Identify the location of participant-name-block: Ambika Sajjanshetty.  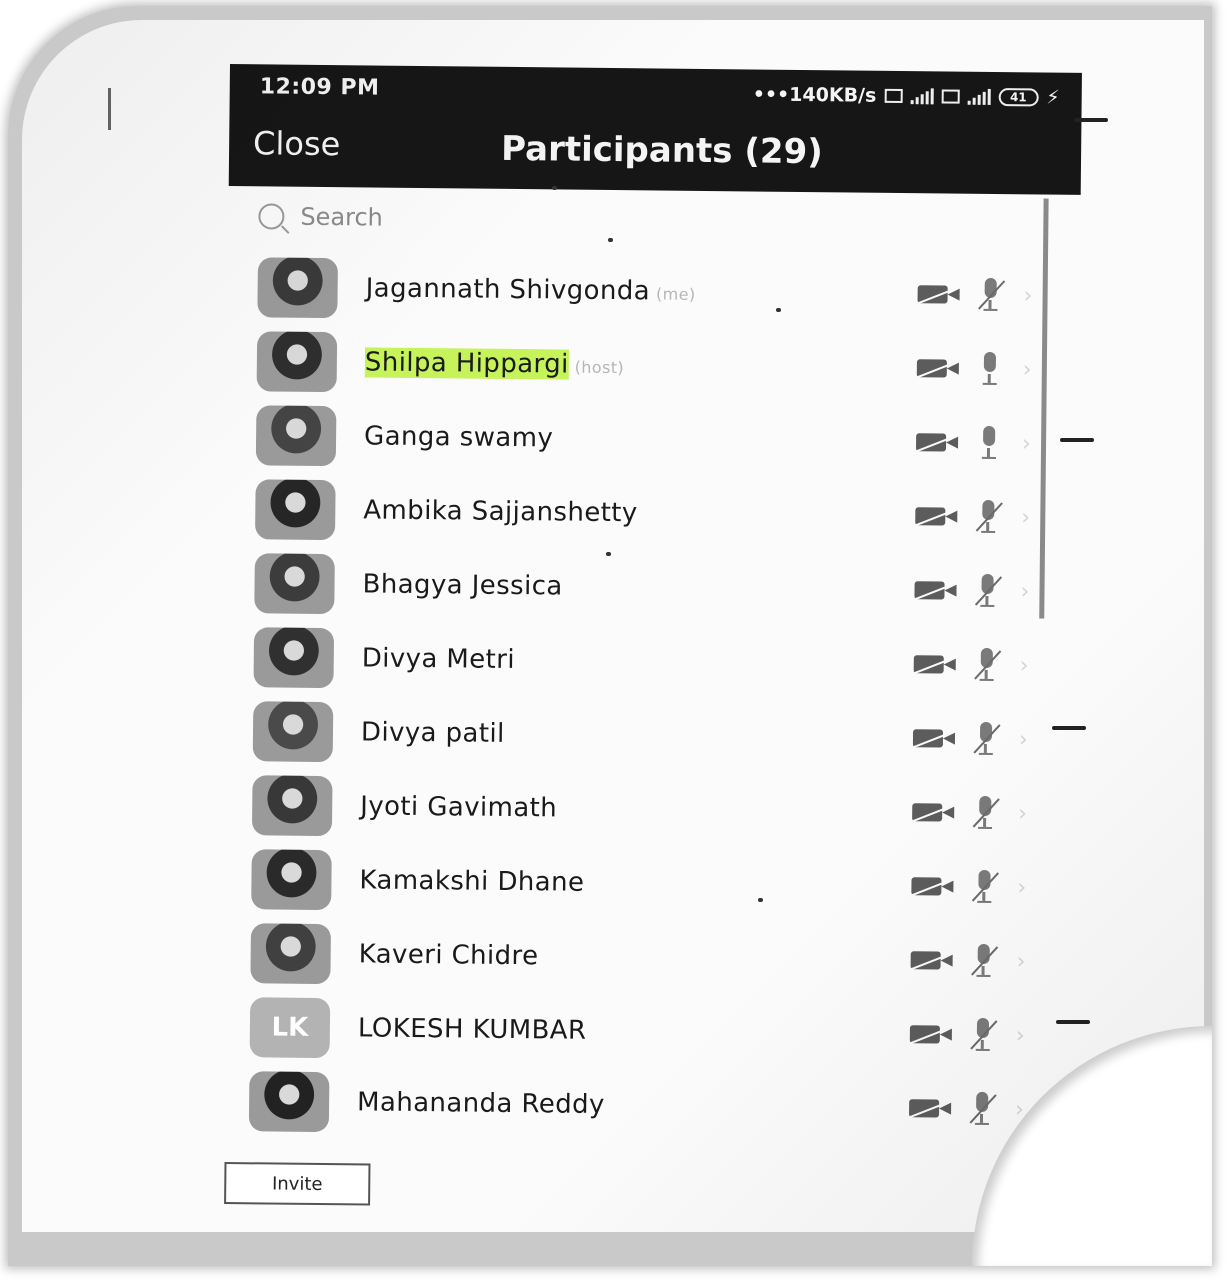
(500, 511).